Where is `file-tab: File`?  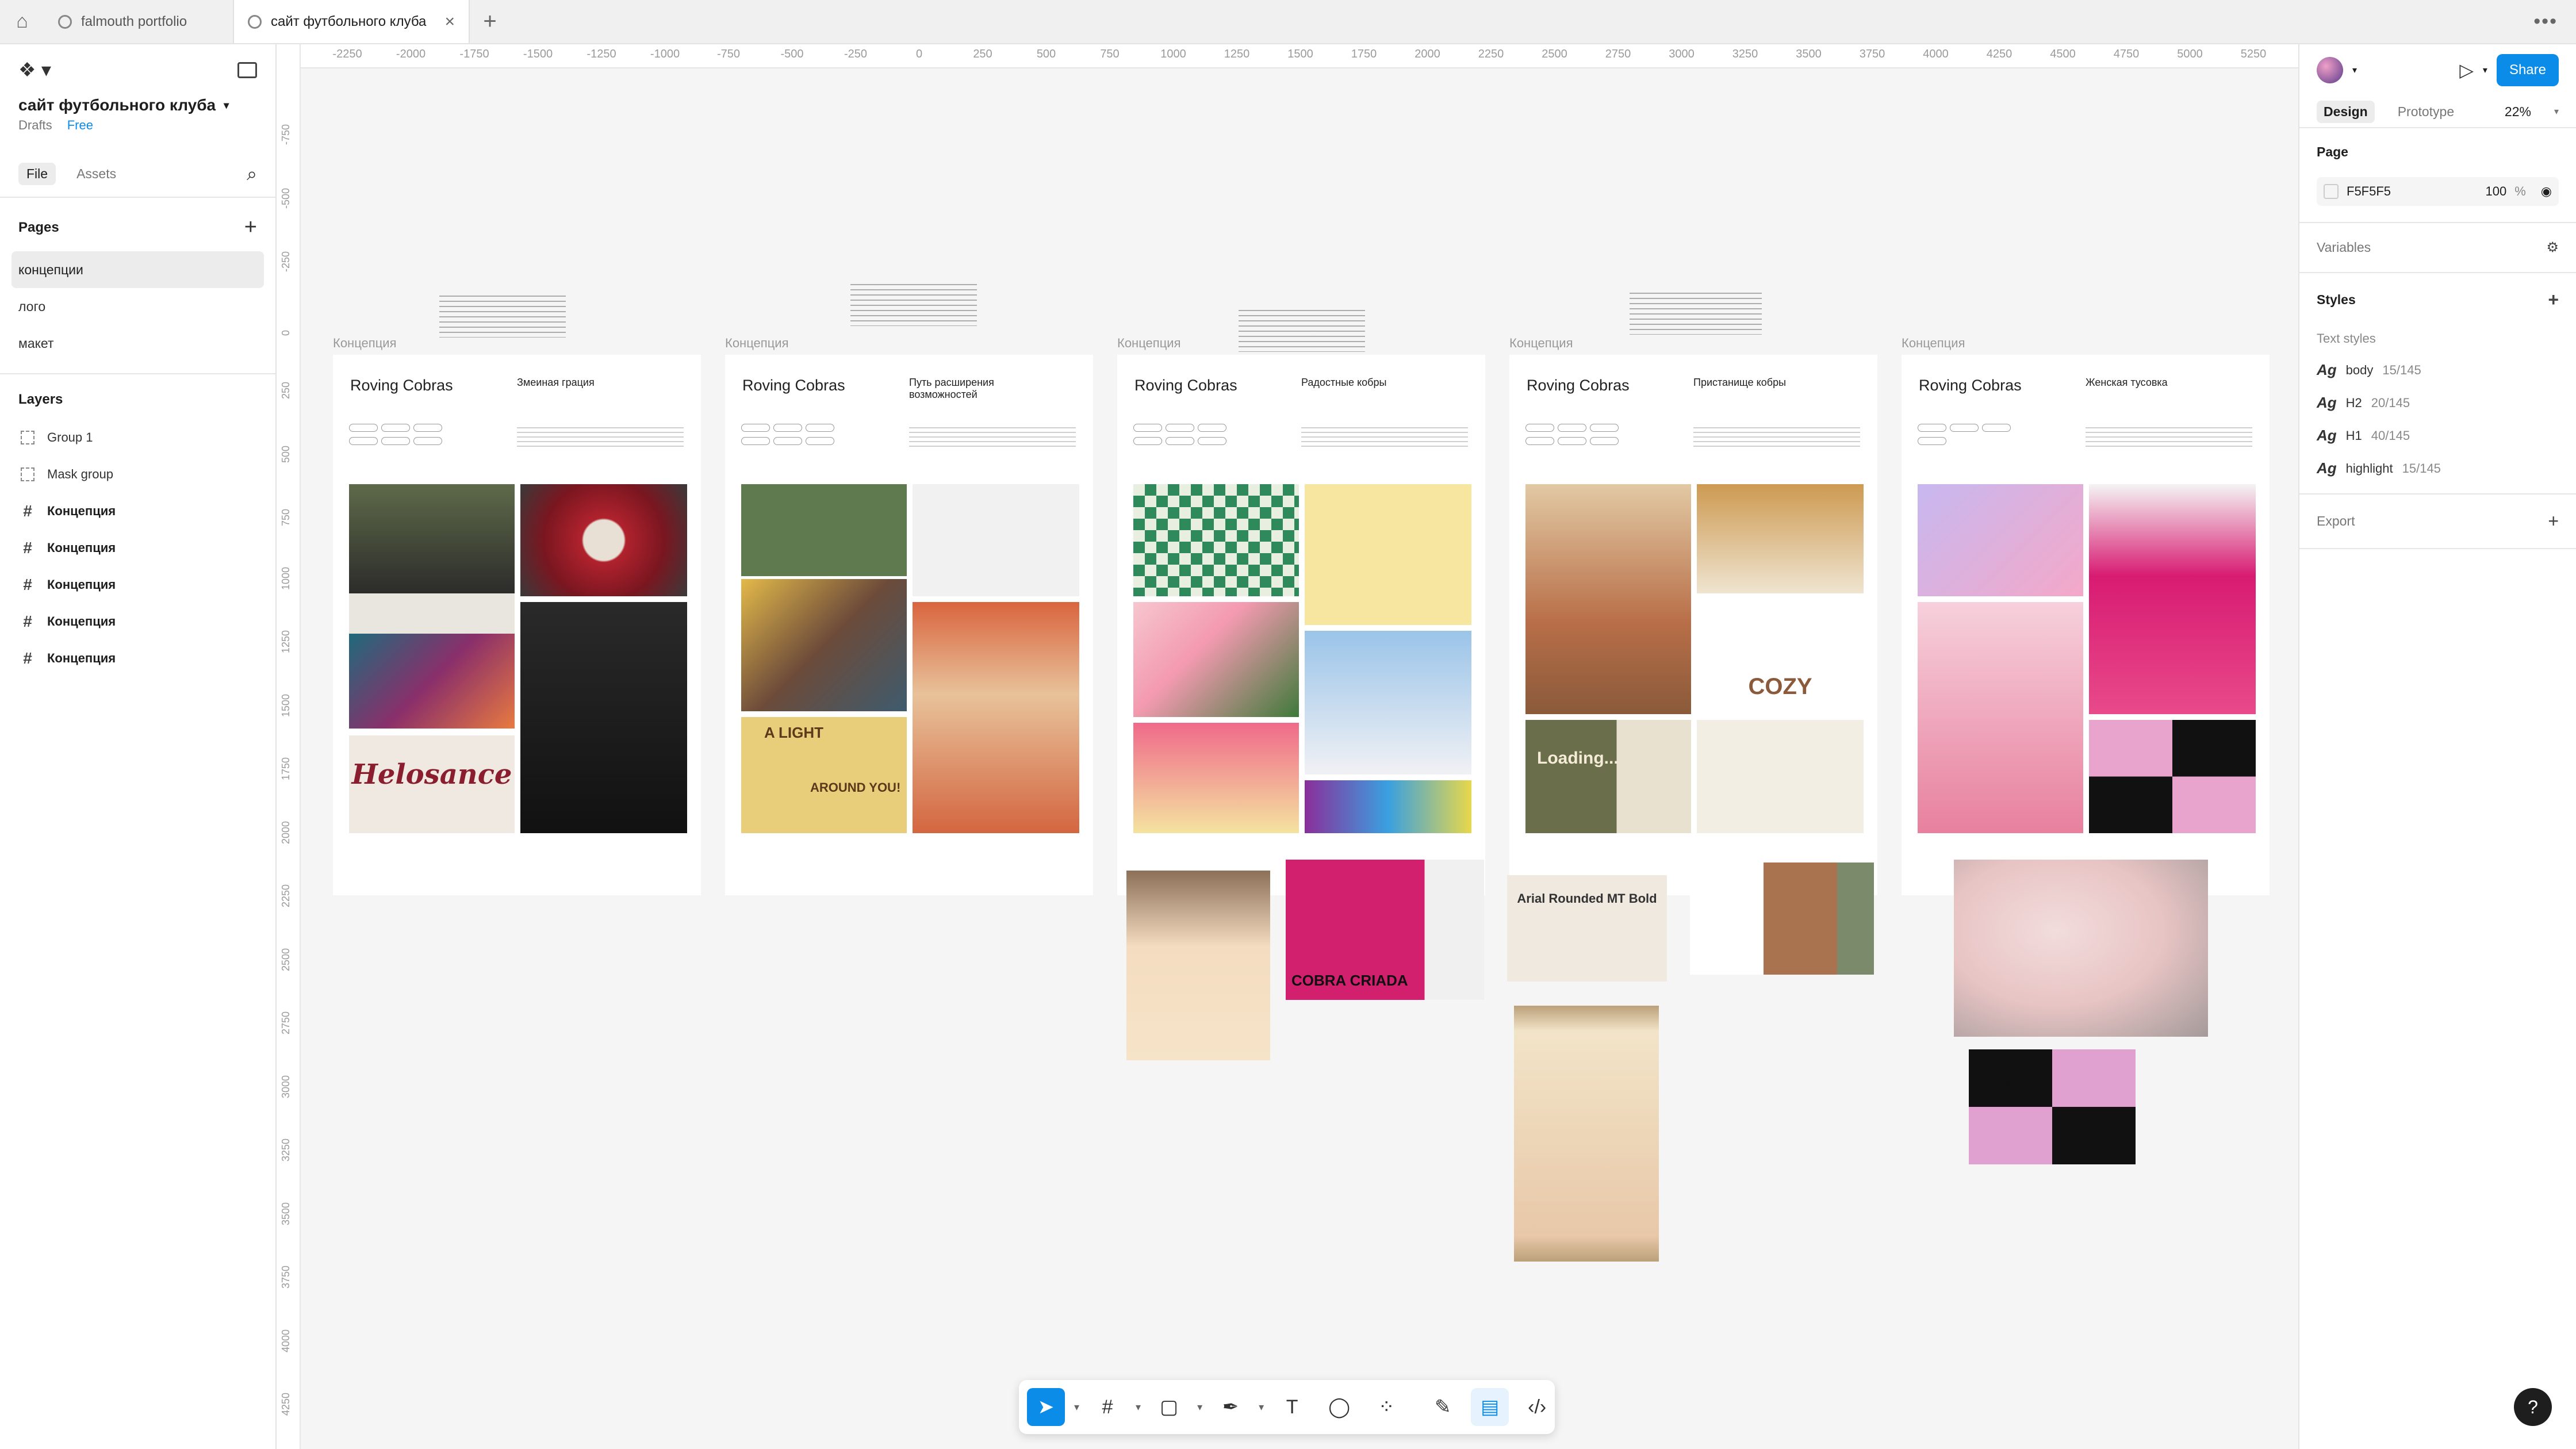
file-tab: File is located at coordinates (37, 174).